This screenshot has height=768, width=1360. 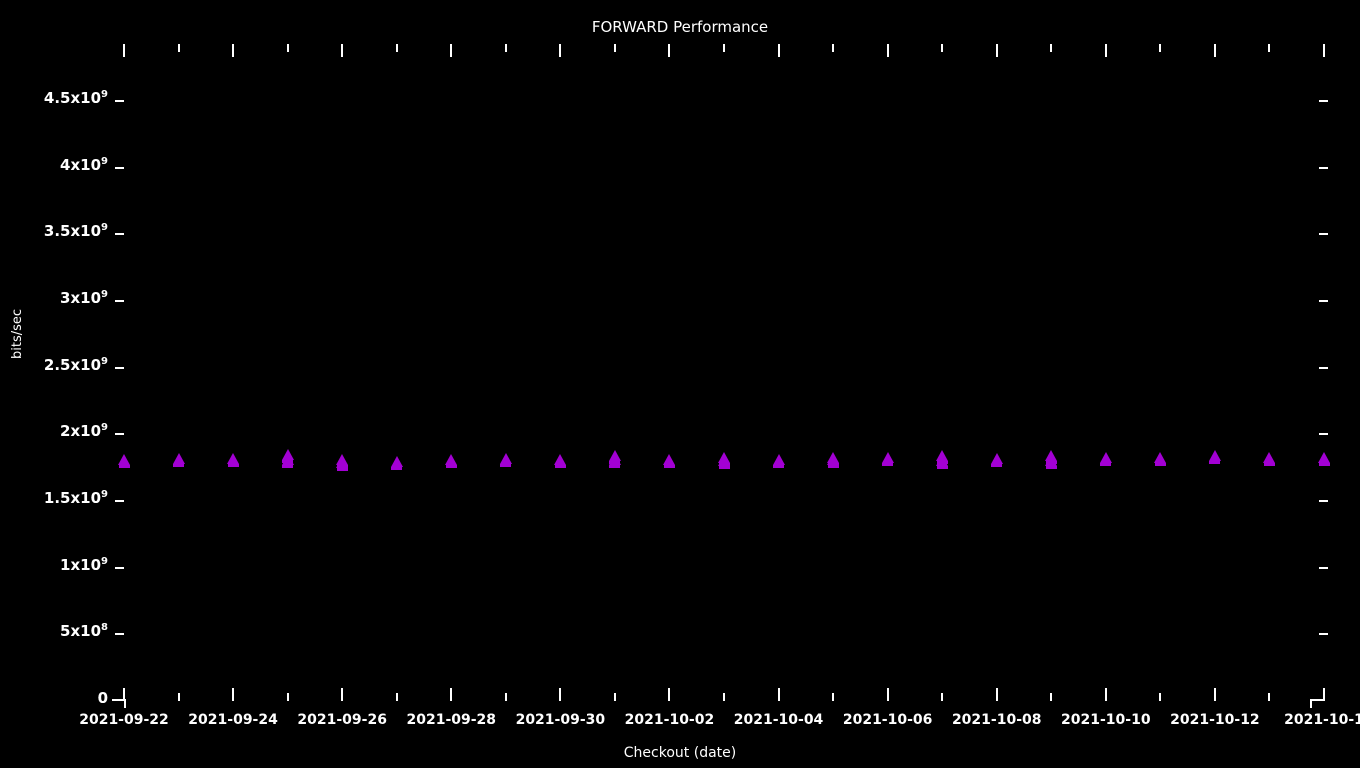 I want to click on y-tick-label: 4.5x109, so click(x=75, y=98).